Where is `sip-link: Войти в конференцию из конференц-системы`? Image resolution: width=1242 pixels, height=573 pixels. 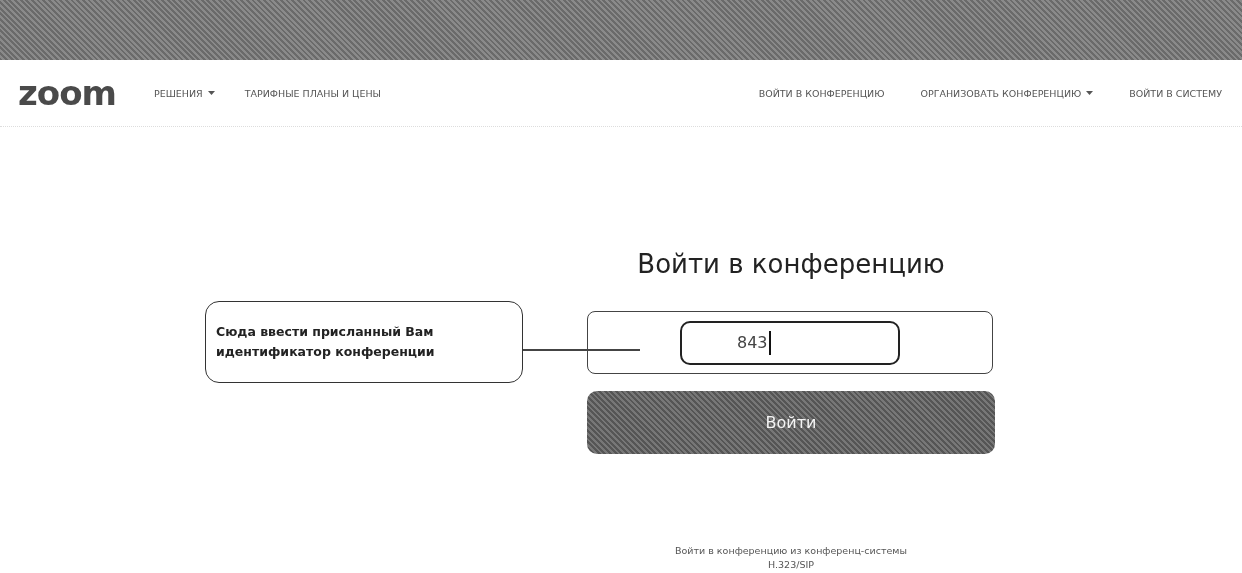
sip-link: Войти в конференцию из конференц-системы is located at coordinates (791, 551).